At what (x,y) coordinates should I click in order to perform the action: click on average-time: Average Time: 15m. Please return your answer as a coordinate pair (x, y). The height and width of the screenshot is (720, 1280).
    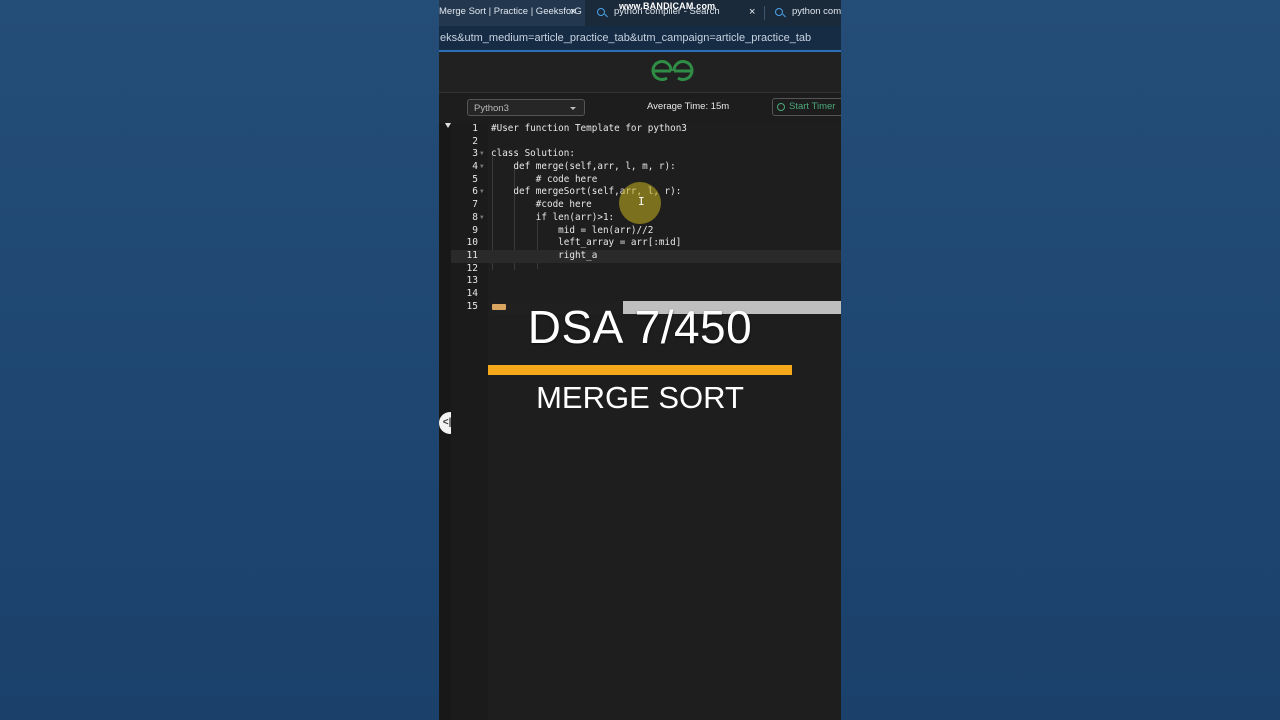
    Looking at the image, I should click on (688, 106).